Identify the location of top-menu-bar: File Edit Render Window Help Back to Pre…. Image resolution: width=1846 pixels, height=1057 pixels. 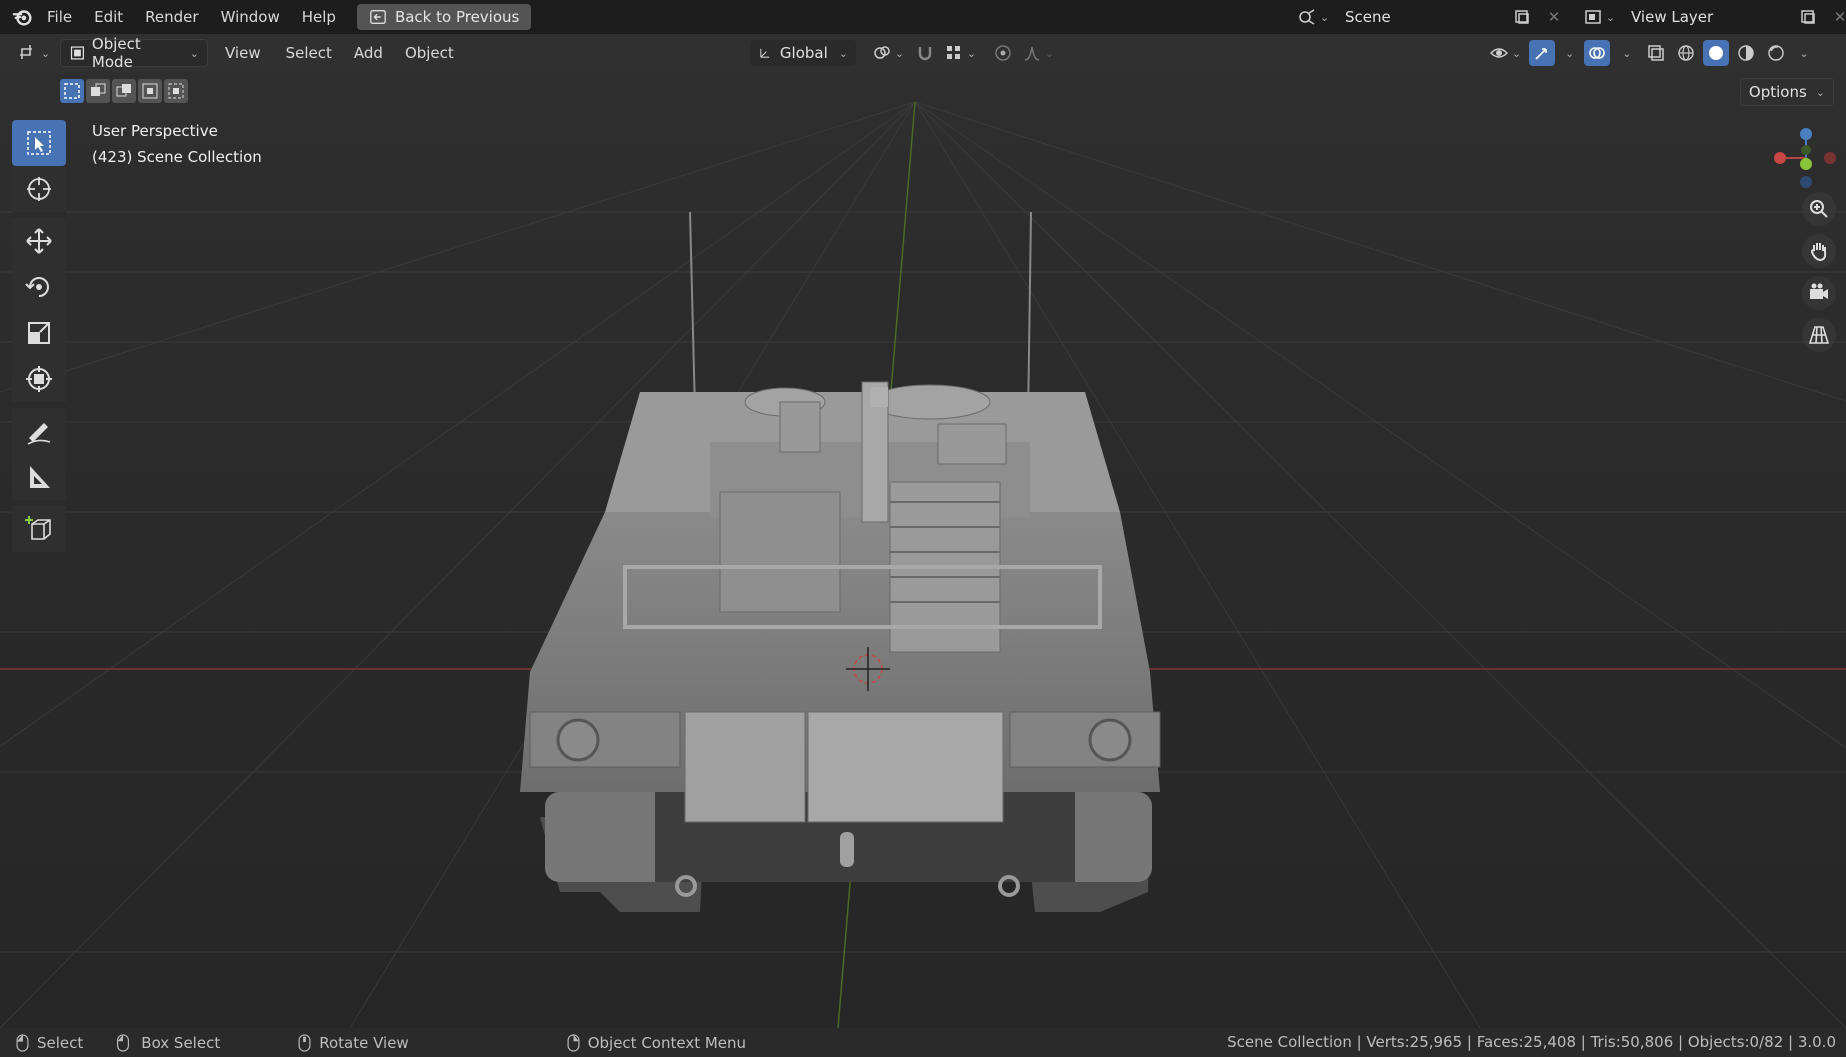
(923, 17).